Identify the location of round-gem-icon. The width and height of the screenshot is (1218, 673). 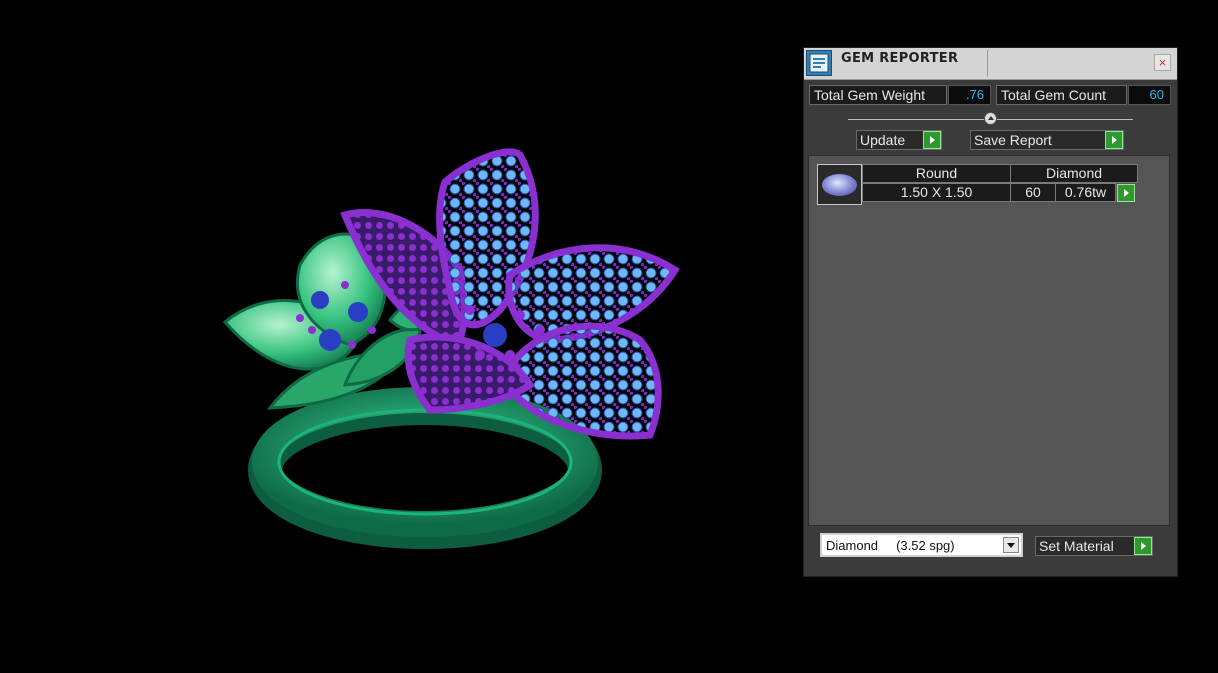
(839, 184).